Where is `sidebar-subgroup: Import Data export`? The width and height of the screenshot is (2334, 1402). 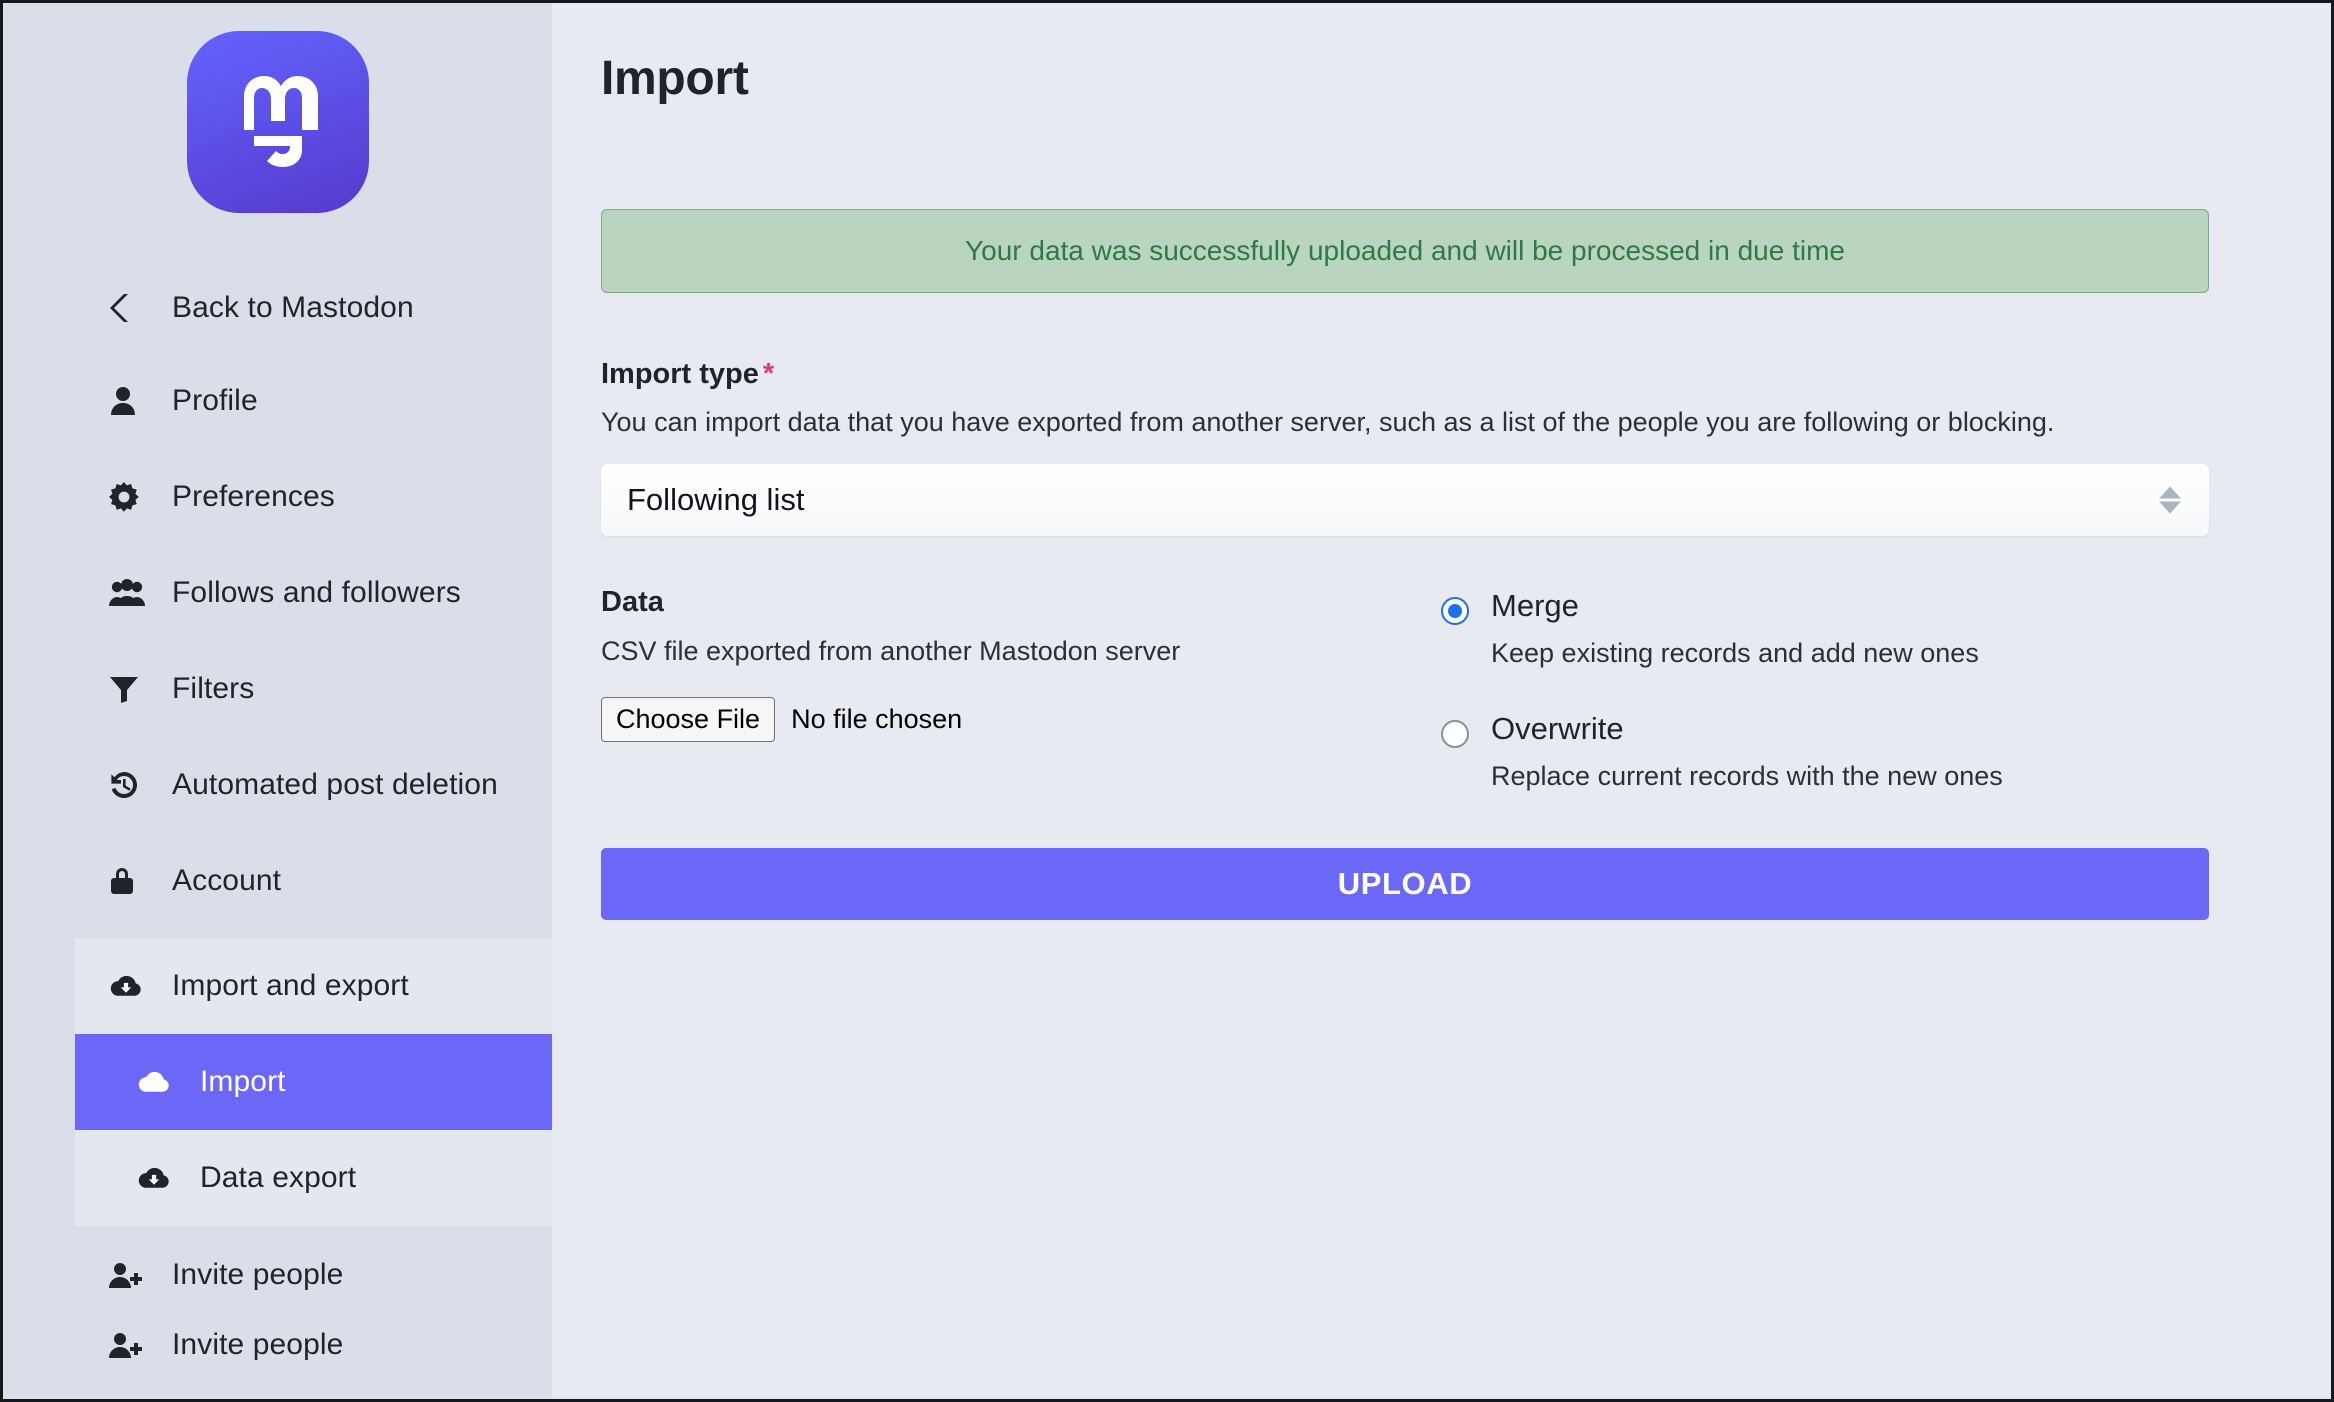
sidebar-subgroup: Import Data export is located at coordinates (313, 1130).